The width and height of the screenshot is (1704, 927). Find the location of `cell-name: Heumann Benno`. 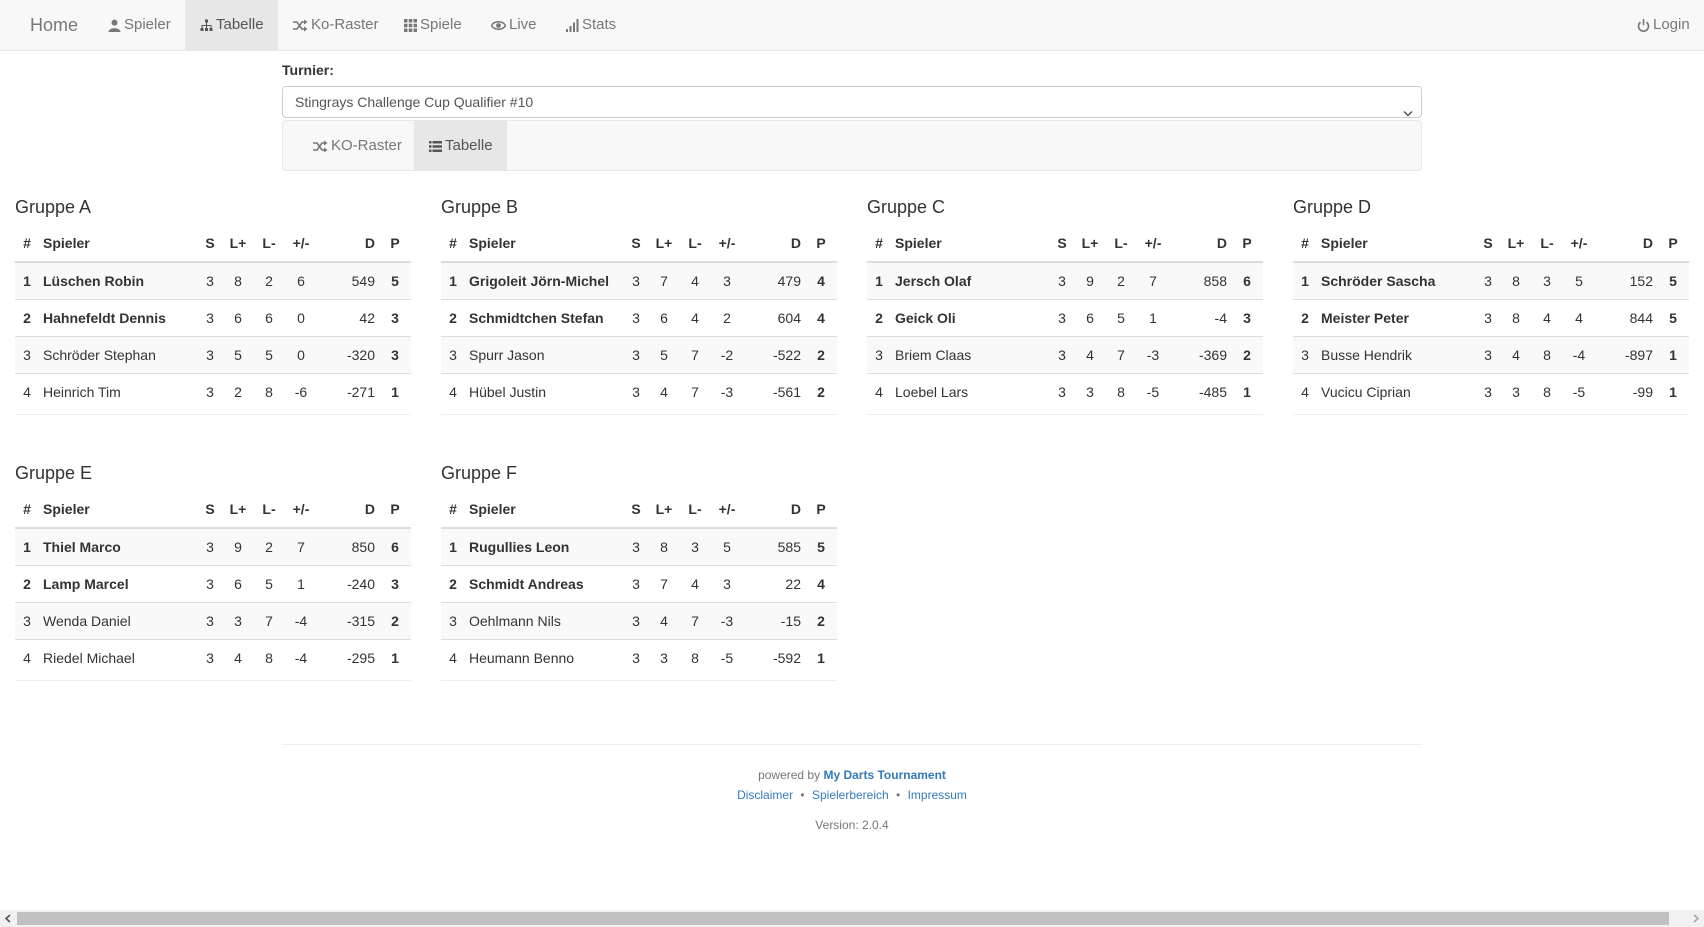

cell-name: Heumann Benno is located at coordinates (545, 657).